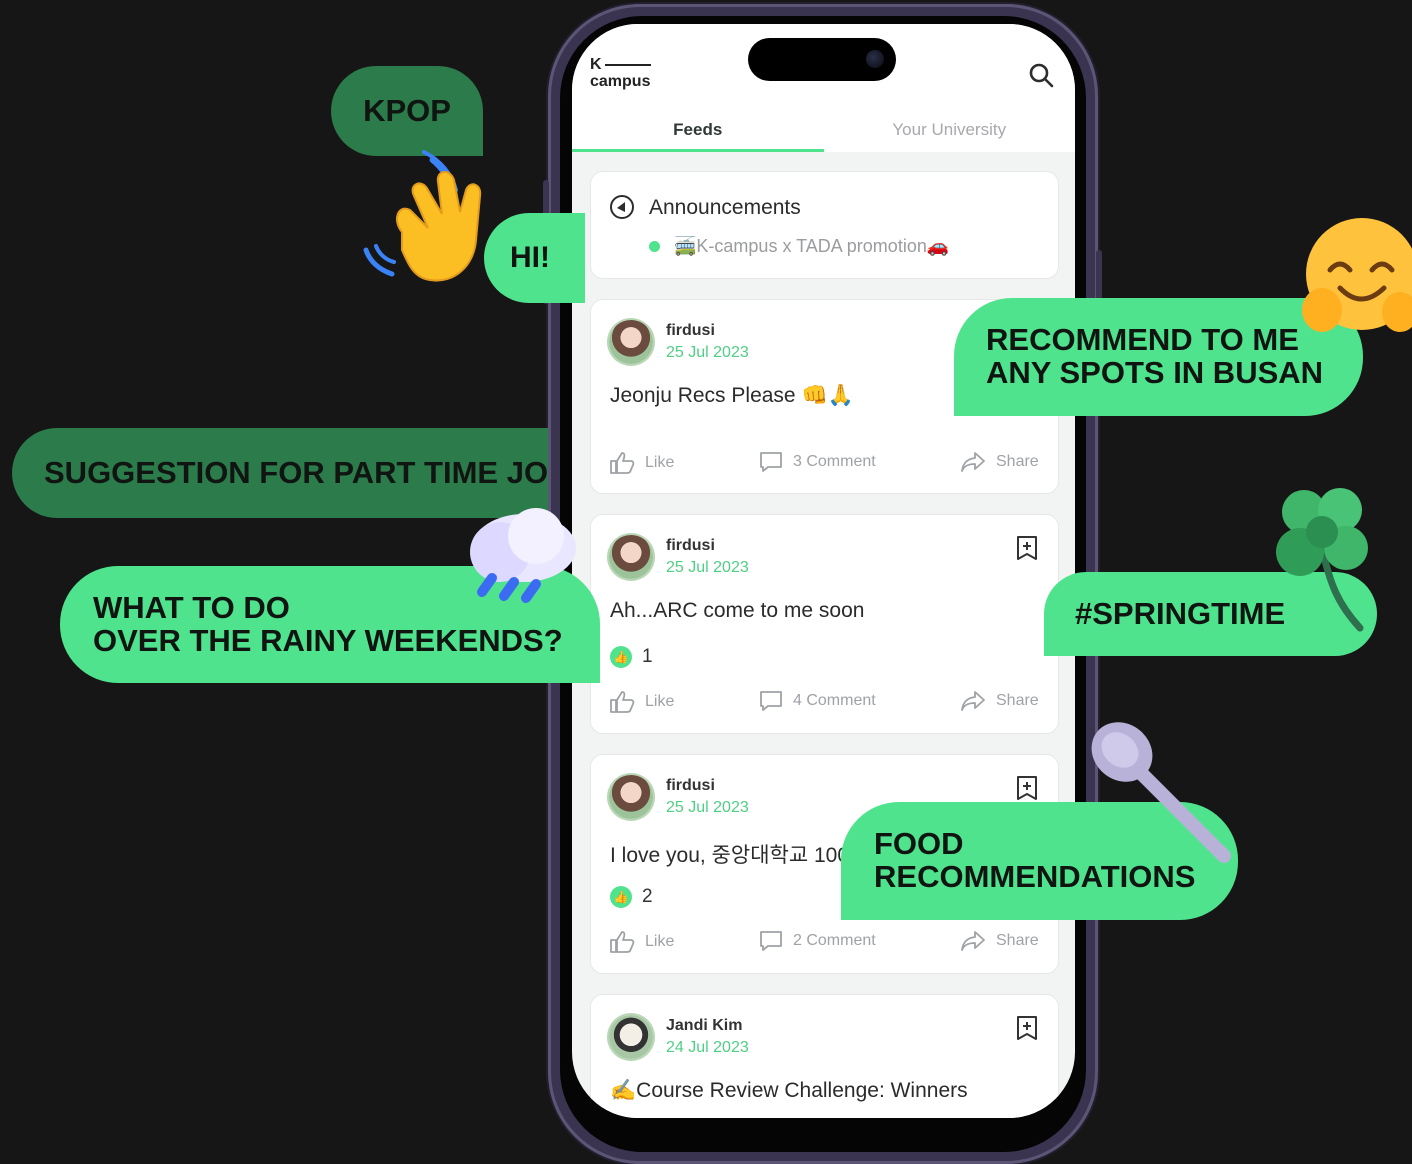 The image size is (1412, 1164). What do you see at coordinates (407, 111) in the screenshot?
I see `bubble-kpop: KPOP` at bounding box center [407, 111].